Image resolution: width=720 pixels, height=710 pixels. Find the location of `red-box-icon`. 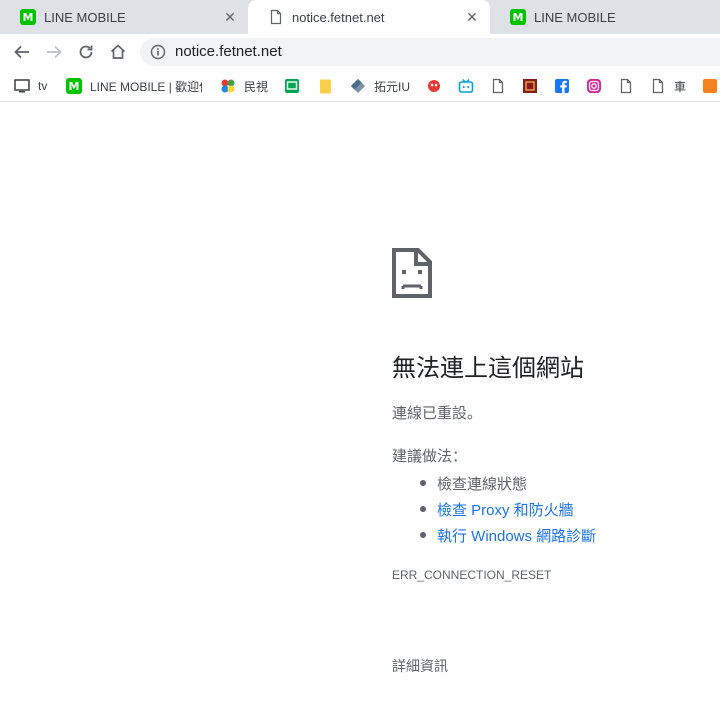

red-box-icon is located at coordinates (530, 86).